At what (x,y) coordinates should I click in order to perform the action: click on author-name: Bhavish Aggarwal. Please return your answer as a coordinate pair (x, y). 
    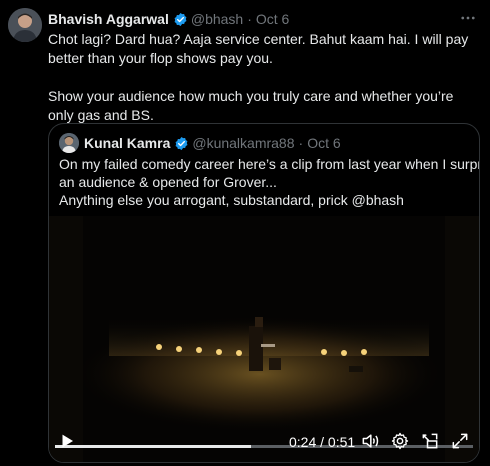
    Looking at the image, I should click on (108, 19).